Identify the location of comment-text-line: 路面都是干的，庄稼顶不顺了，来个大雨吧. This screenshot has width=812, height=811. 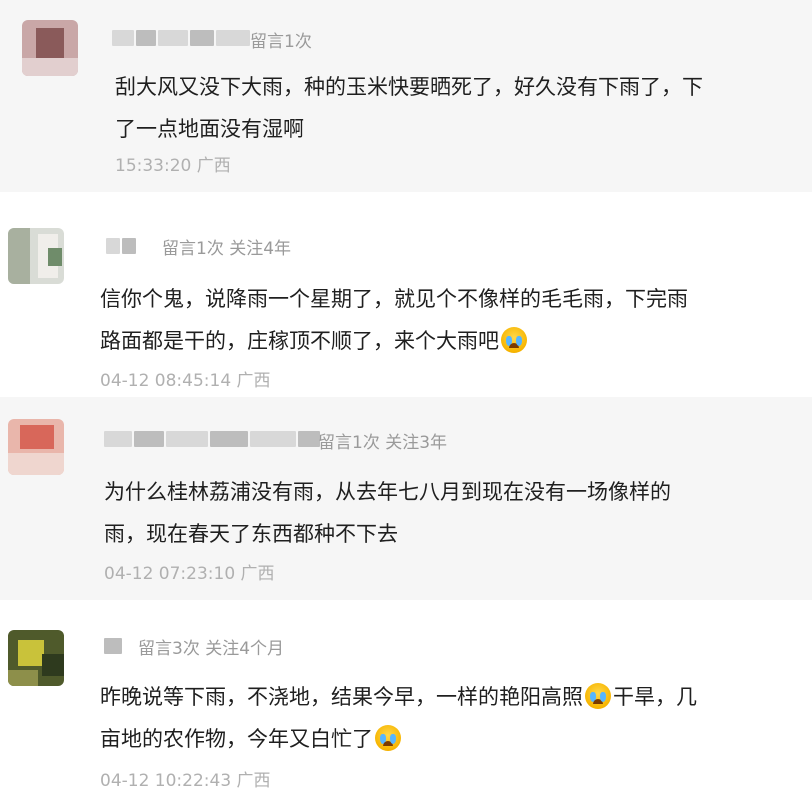
(394, 341).